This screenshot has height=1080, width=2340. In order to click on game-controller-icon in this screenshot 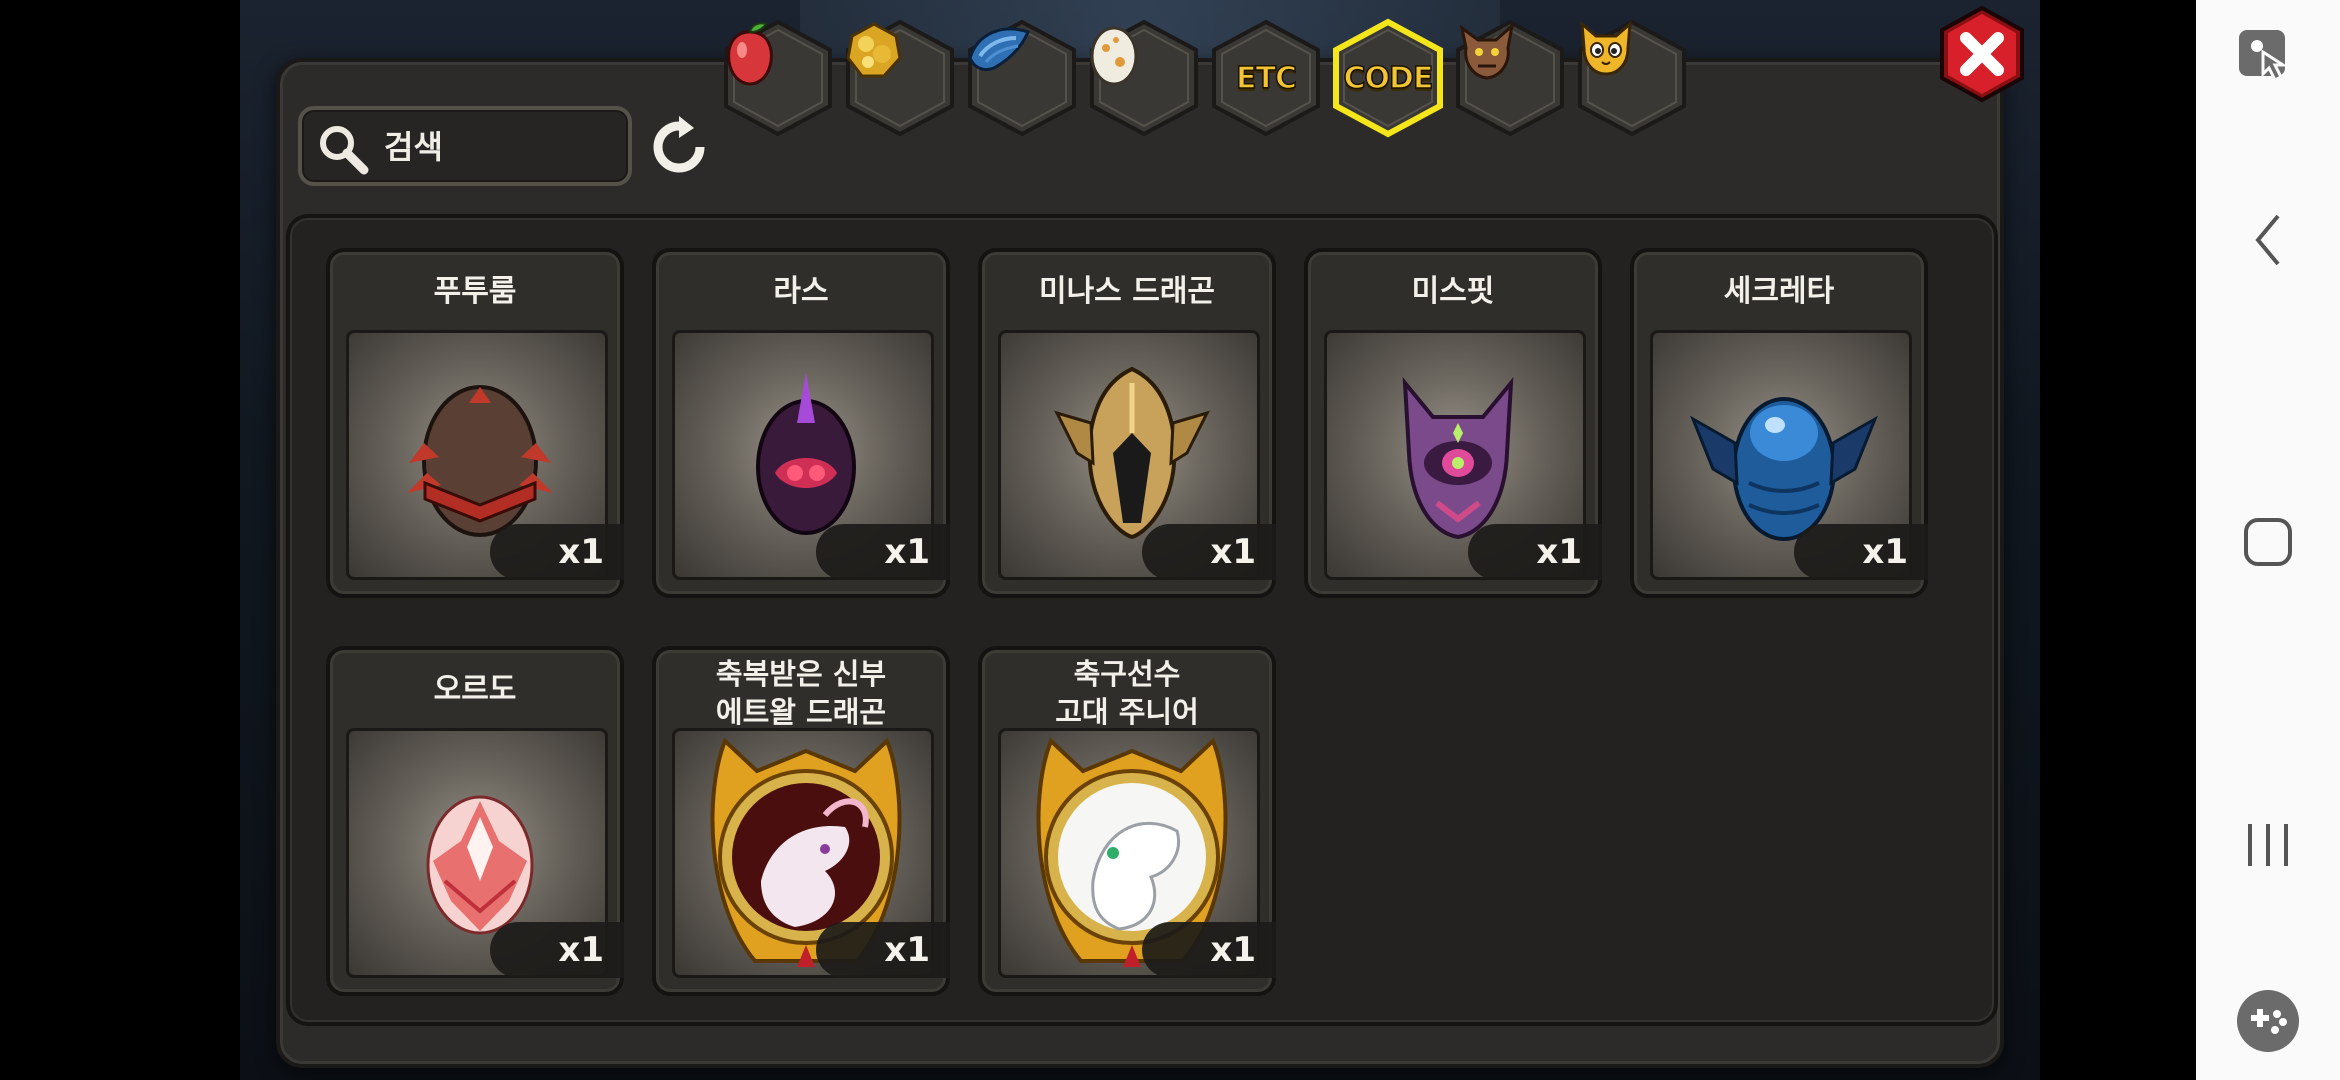, I will do `click(2268, 1023)`.